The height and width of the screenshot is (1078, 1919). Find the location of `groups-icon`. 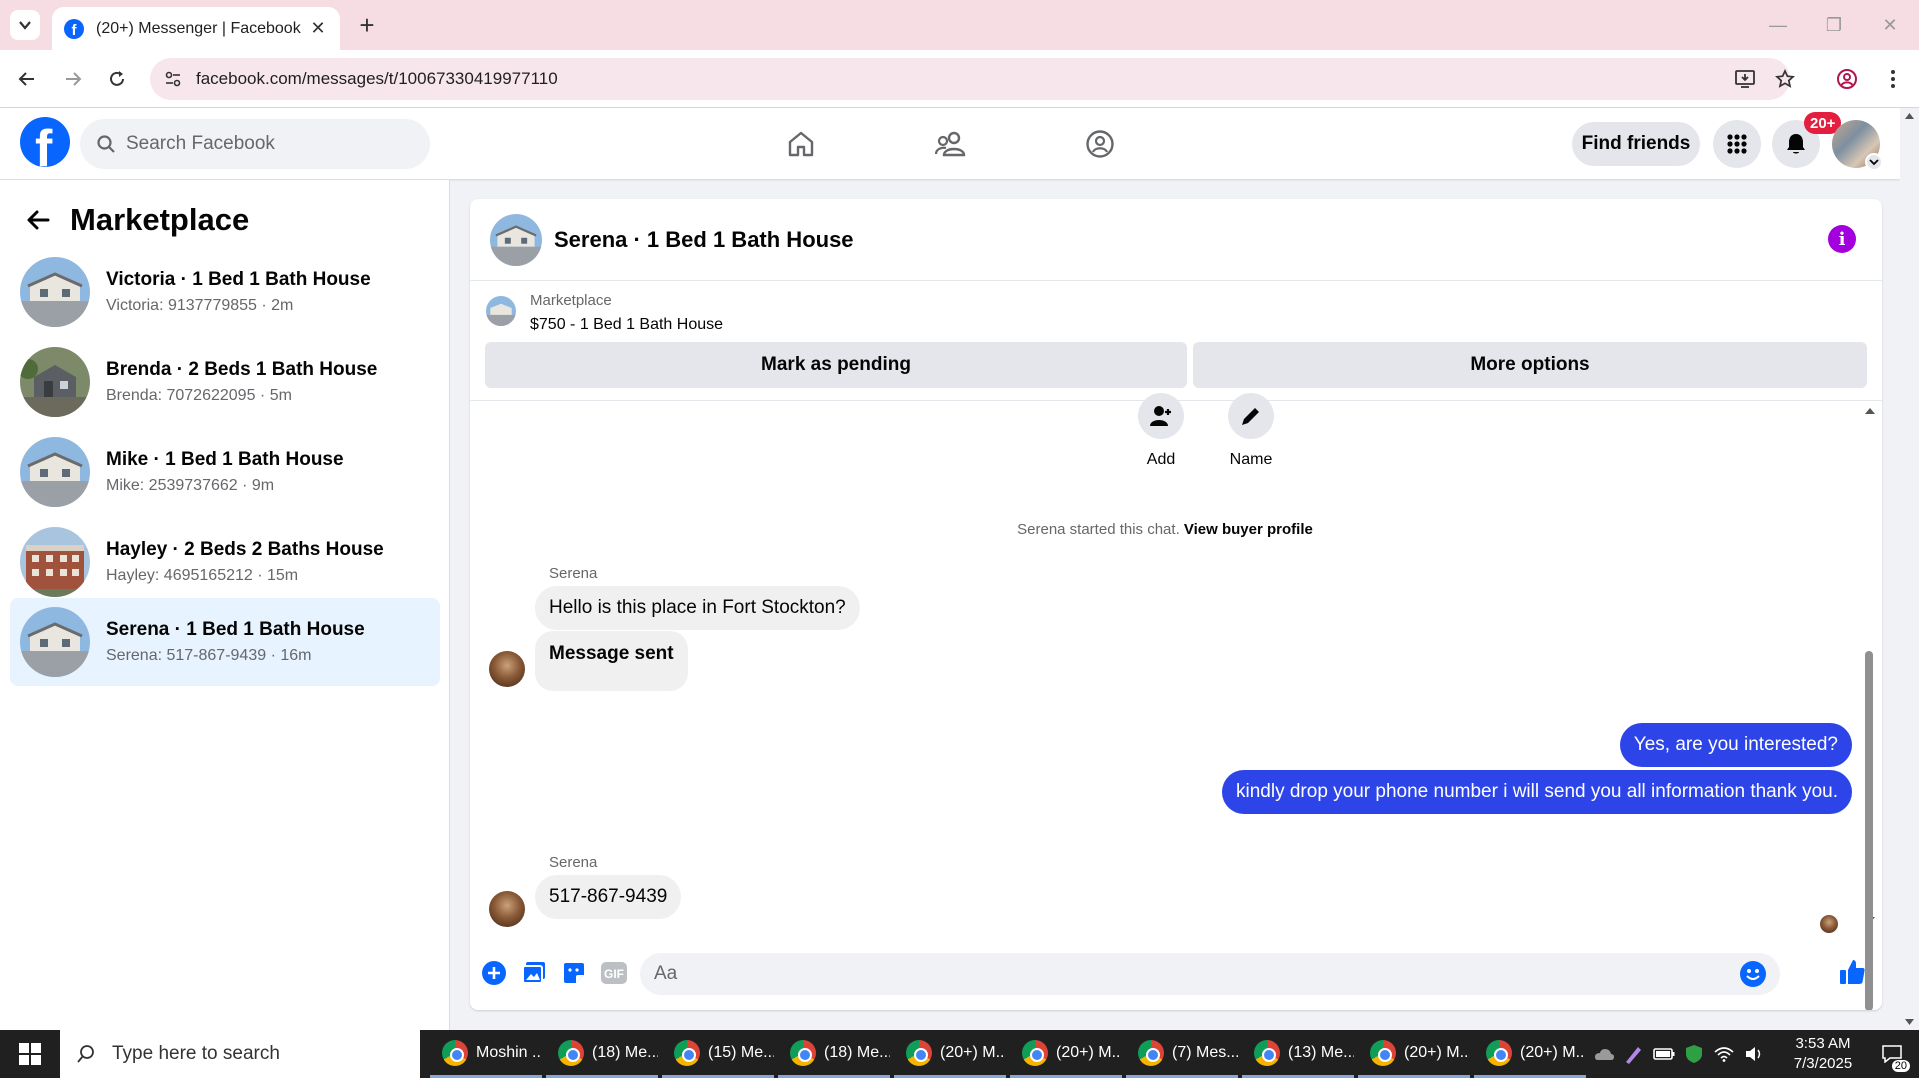

groups-icon is located at coordinates (1100, 144).